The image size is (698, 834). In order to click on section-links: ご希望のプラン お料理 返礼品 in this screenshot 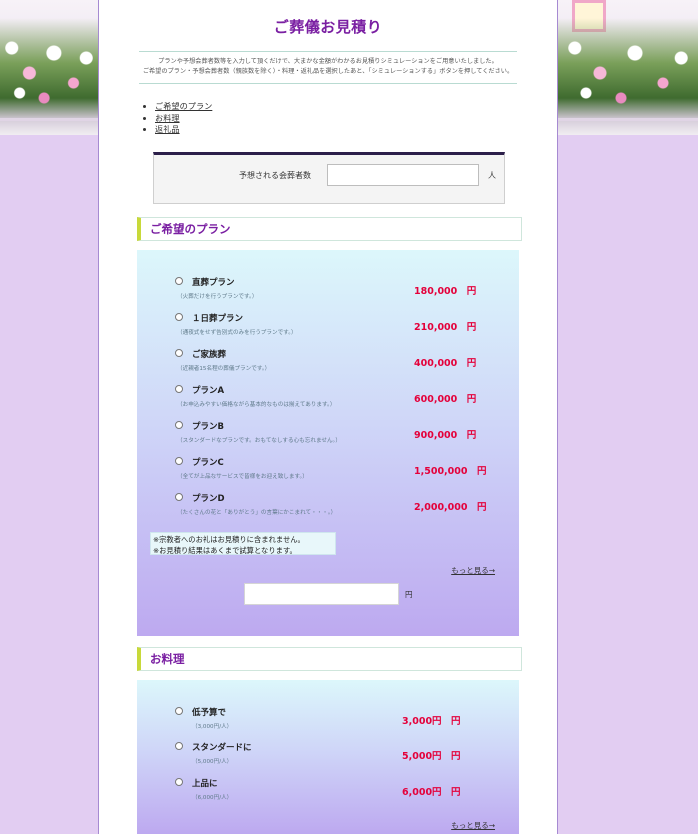, I will do `click(178, 118)`.